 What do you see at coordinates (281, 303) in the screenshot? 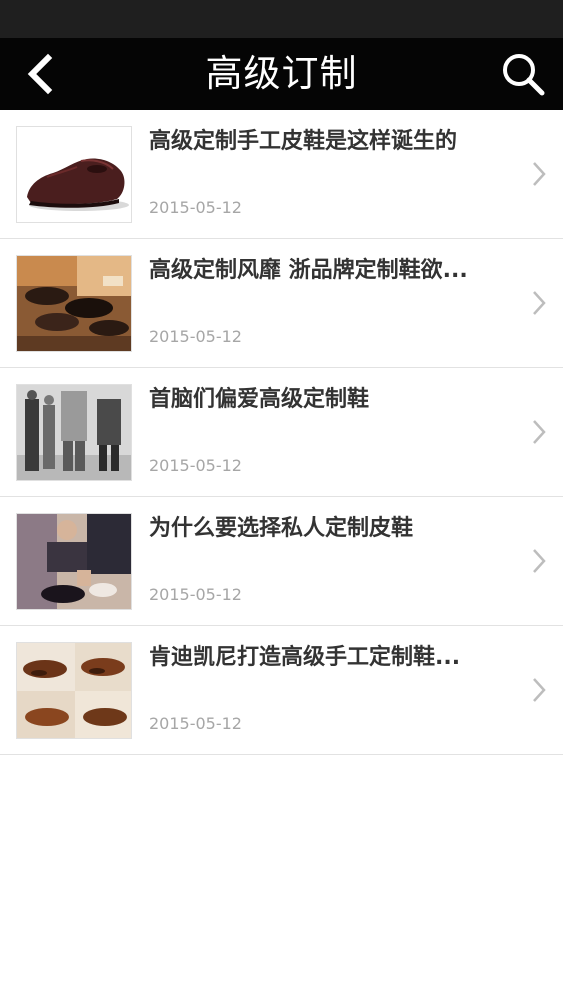
I see `article-item: 高级定制风靡 浙品牌定制鞋欲... 2015-05-12` at bounding box center [281, 303].